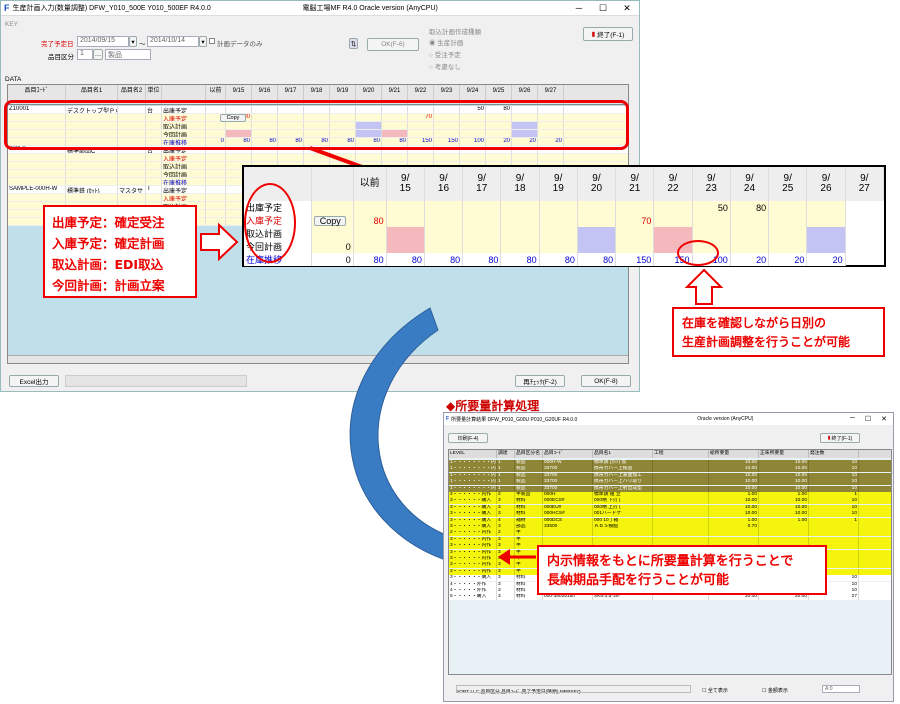  What do you see at coordinates (775, 690) in the screenshot?
I see `amount-checkbox: ☐ 金額表示` at bounding box center [775, 690].